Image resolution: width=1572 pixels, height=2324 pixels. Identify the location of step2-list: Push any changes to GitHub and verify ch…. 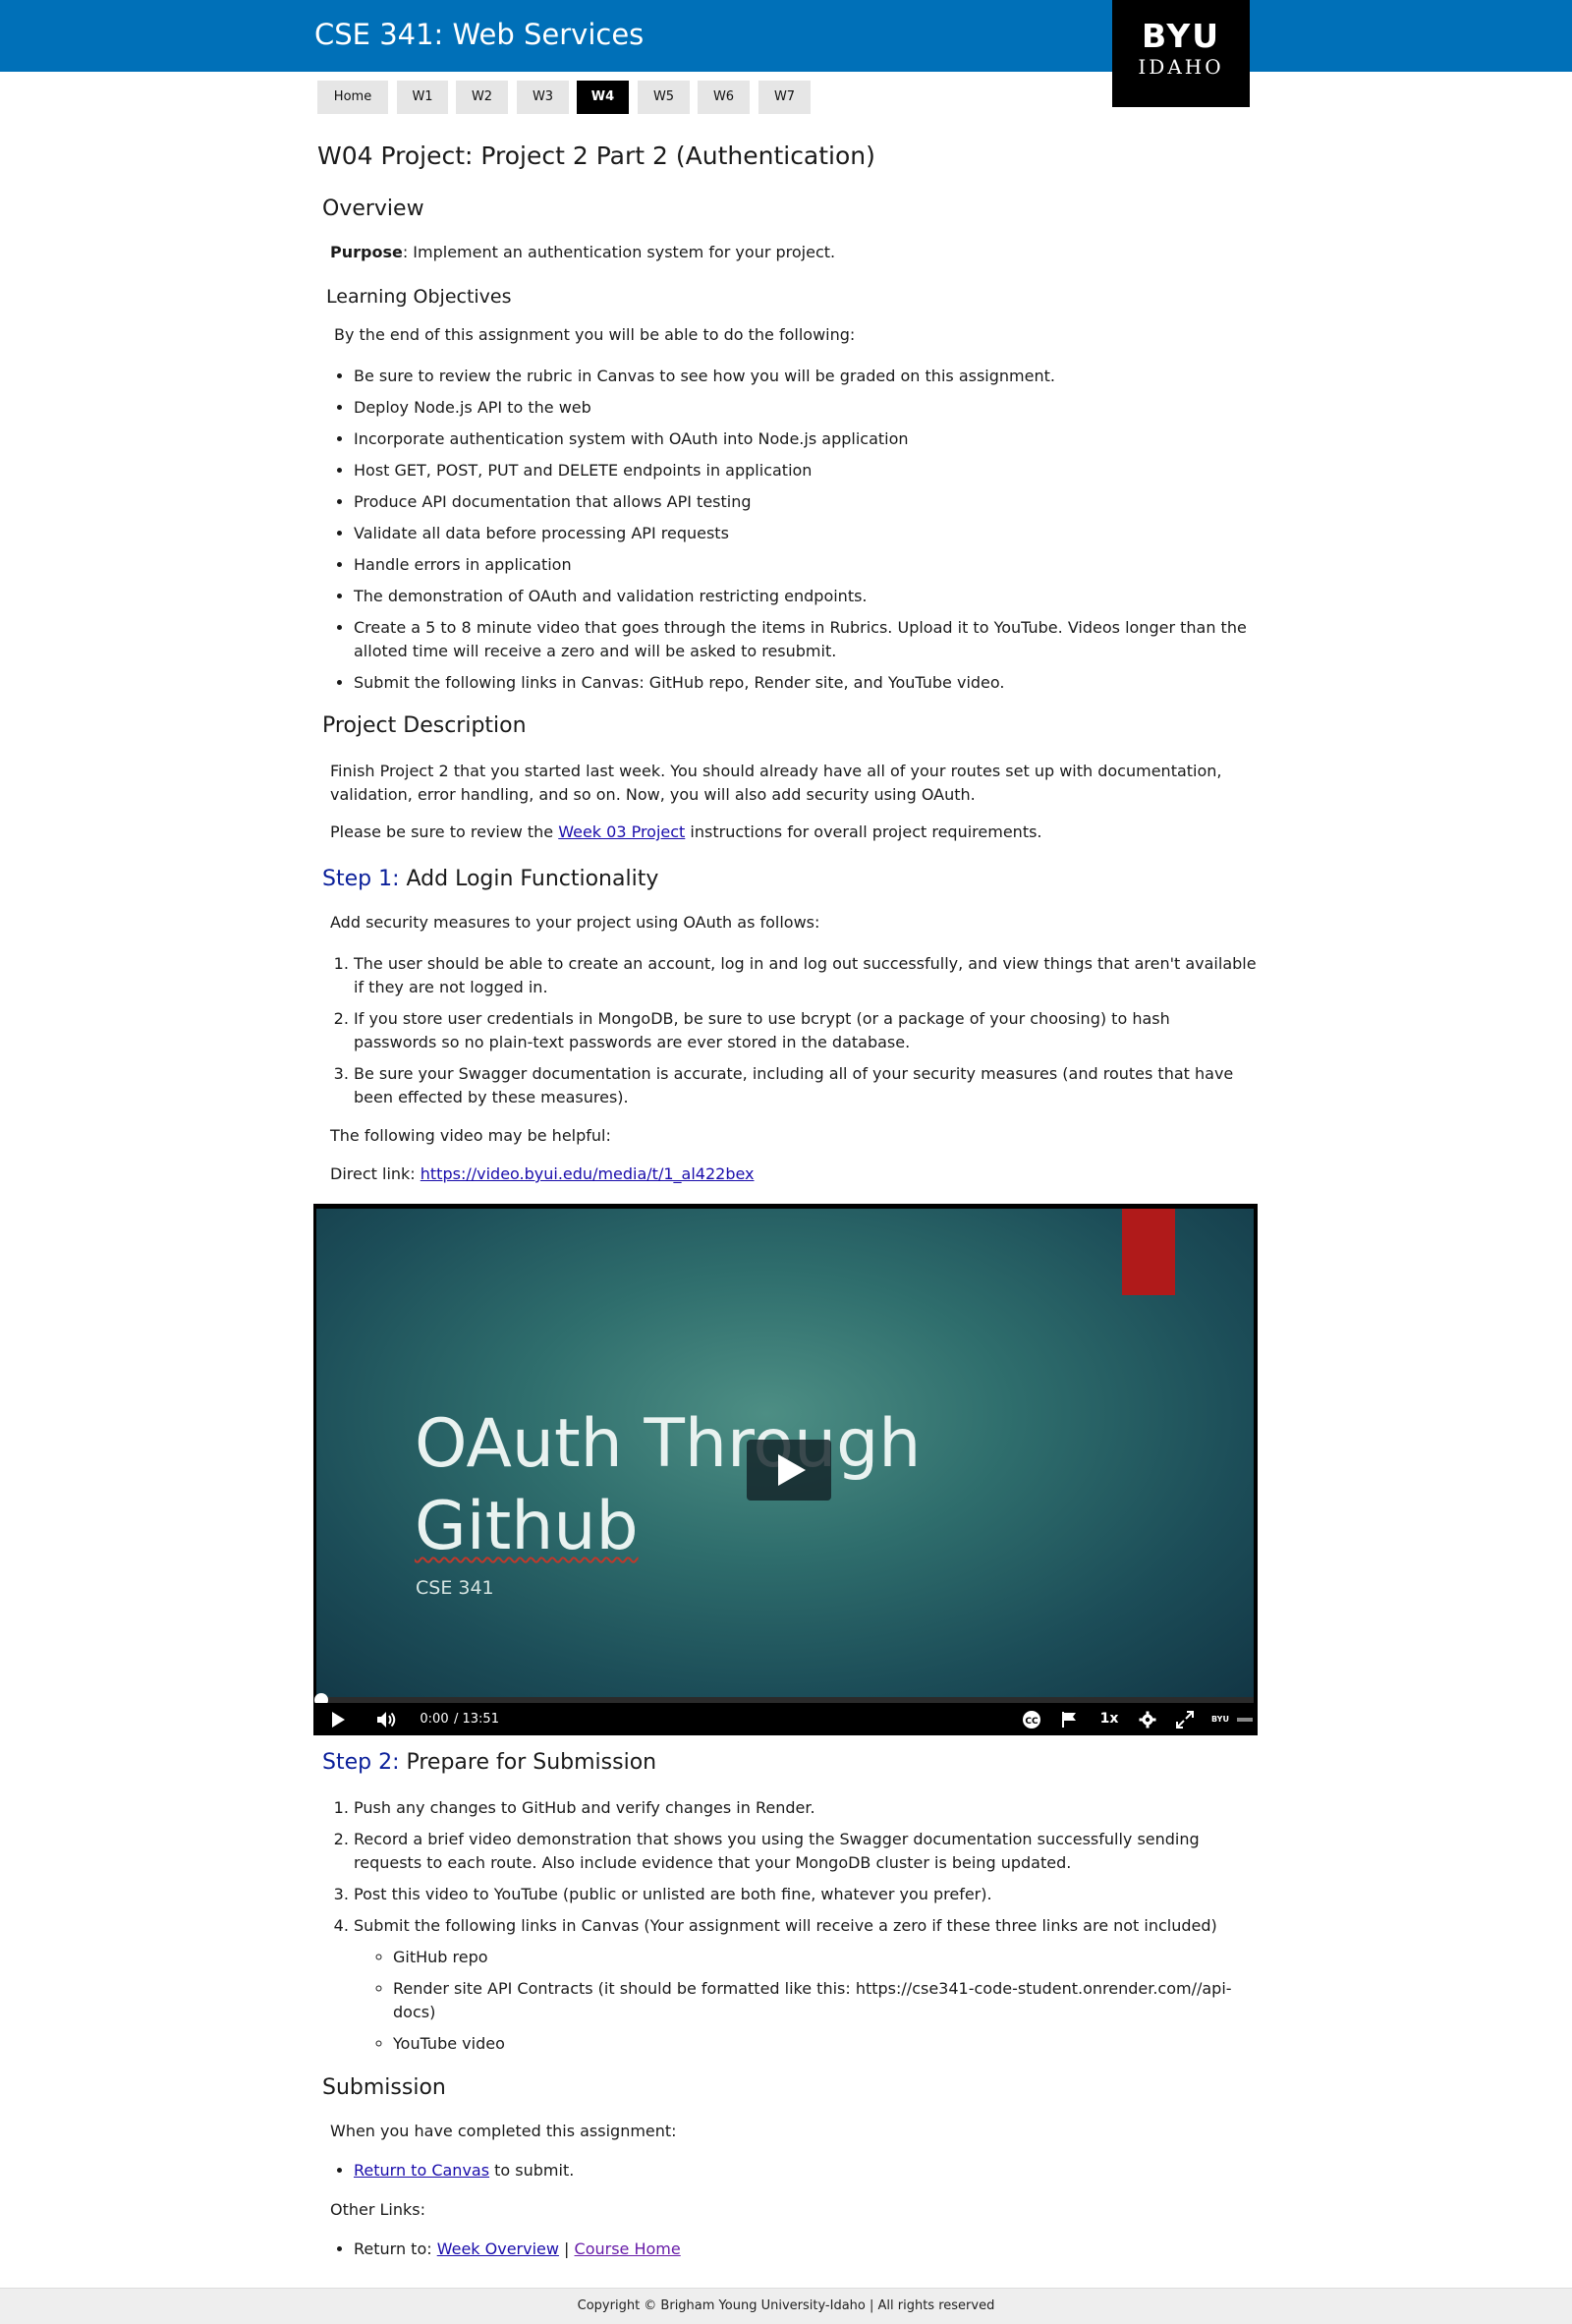
(806, 1930).